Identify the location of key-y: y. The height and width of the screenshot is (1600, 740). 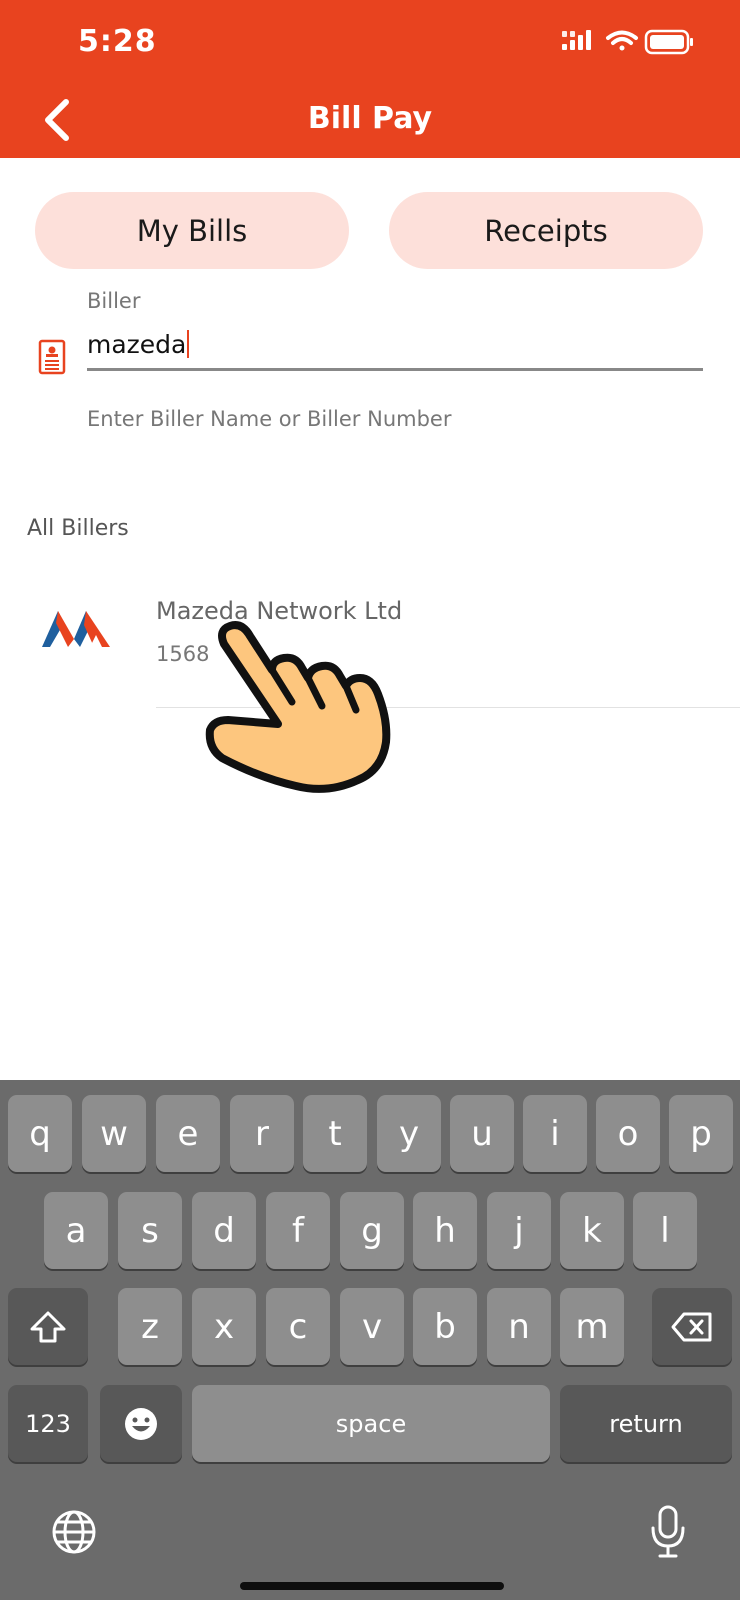
(409, 1133).